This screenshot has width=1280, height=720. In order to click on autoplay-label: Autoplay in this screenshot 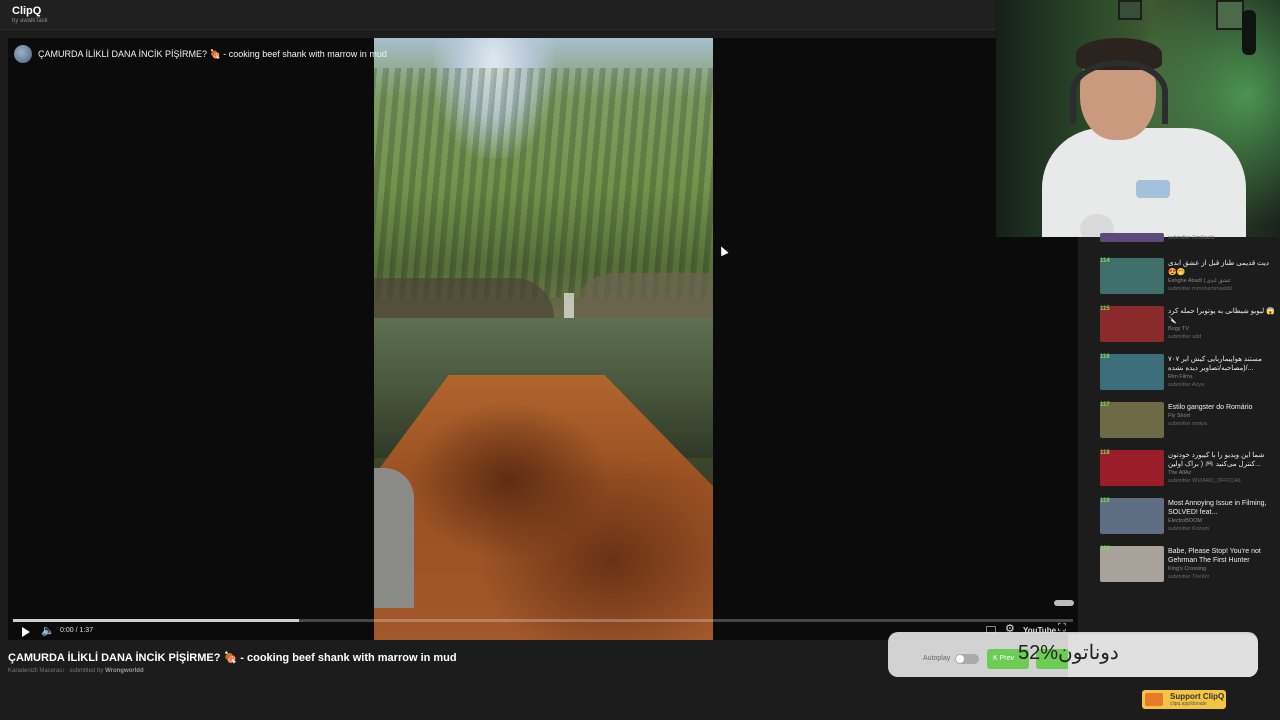, I will do `click(937, 658)`.